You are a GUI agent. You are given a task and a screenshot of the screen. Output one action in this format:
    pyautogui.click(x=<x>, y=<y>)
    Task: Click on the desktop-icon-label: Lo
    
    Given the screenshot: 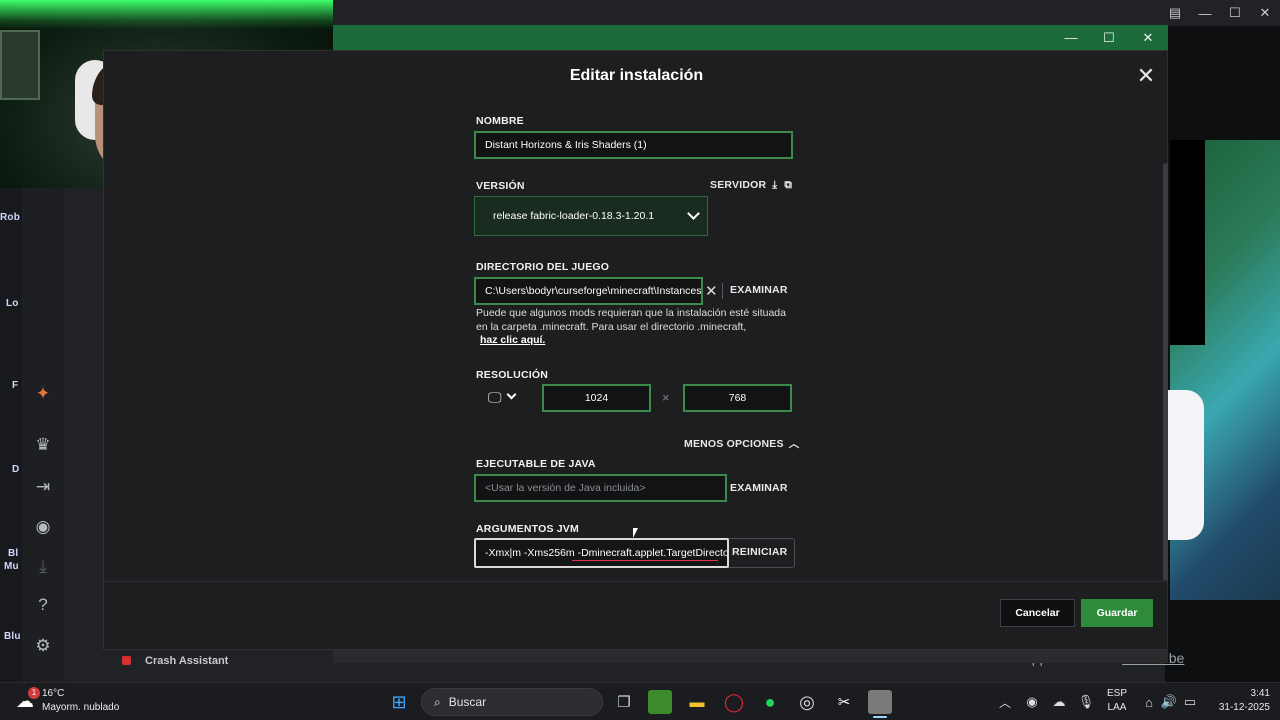 What is the action you would take?
    pyautogui.click(x=12, y=303)
    